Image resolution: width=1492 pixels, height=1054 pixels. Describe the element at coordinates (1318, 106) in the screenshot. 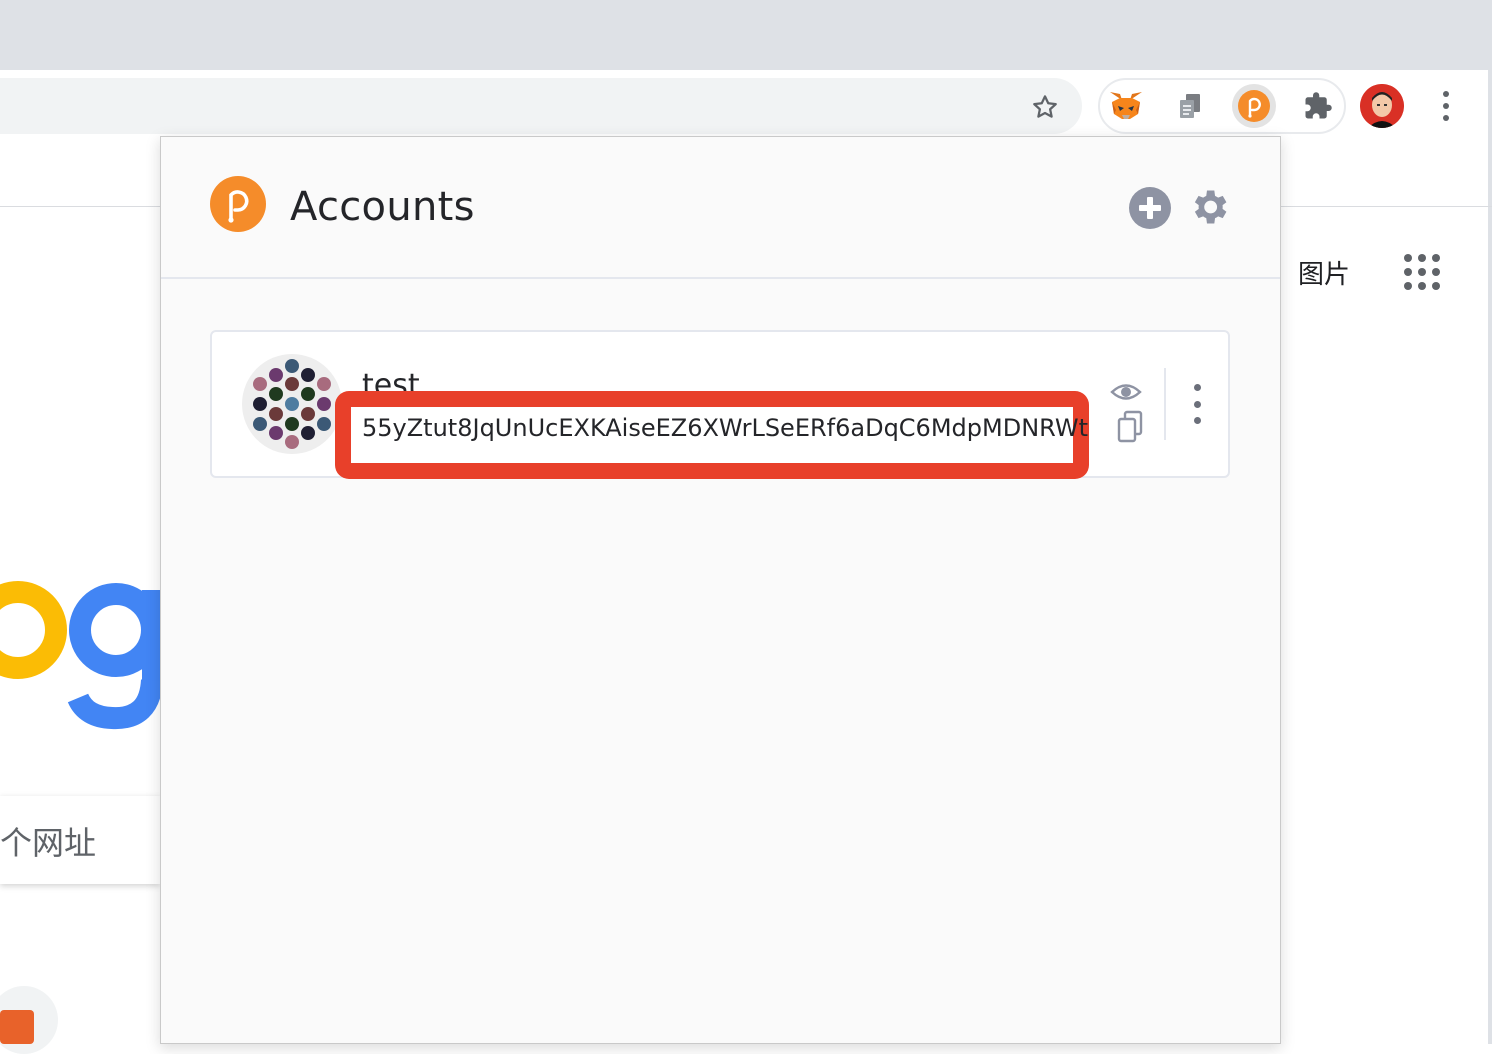

I see `puzzle-icon` at that location.